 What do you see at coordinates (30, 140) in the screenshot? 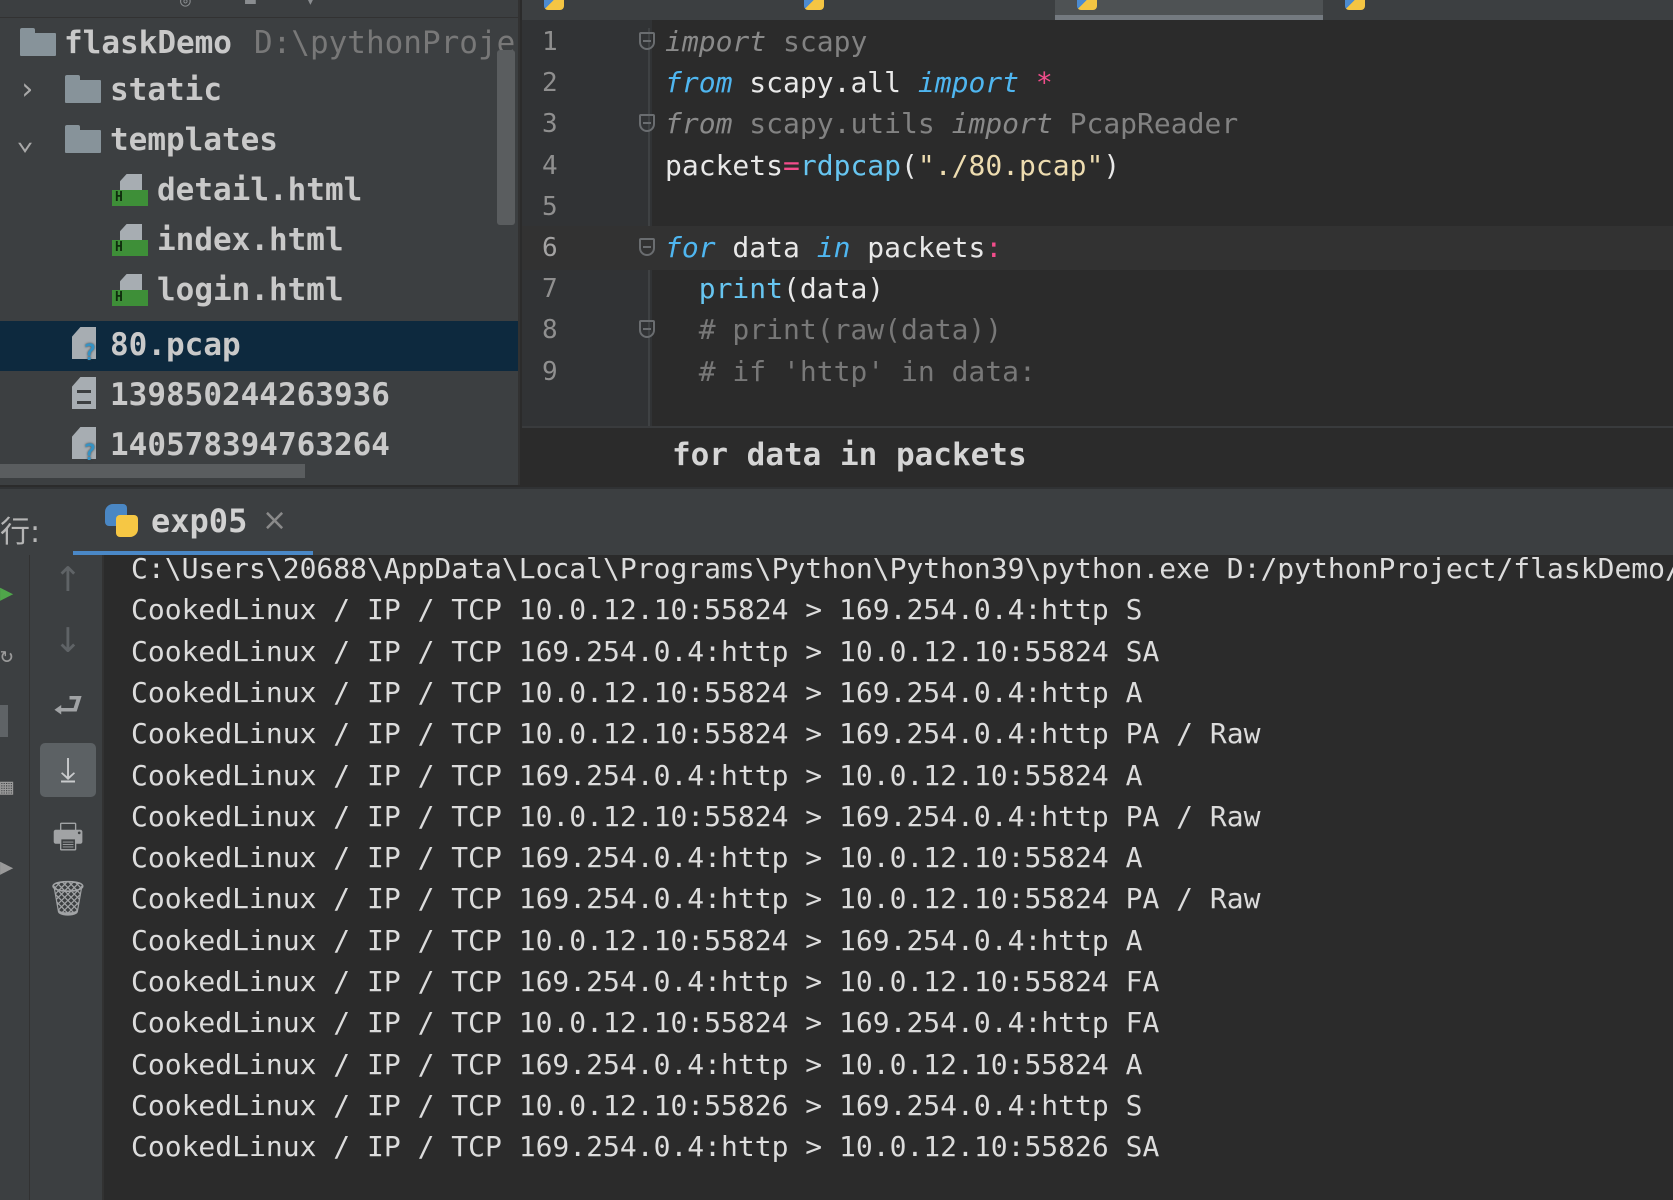
I see `chevron-down-icon: ⌄` at bounding box center [30, 140].